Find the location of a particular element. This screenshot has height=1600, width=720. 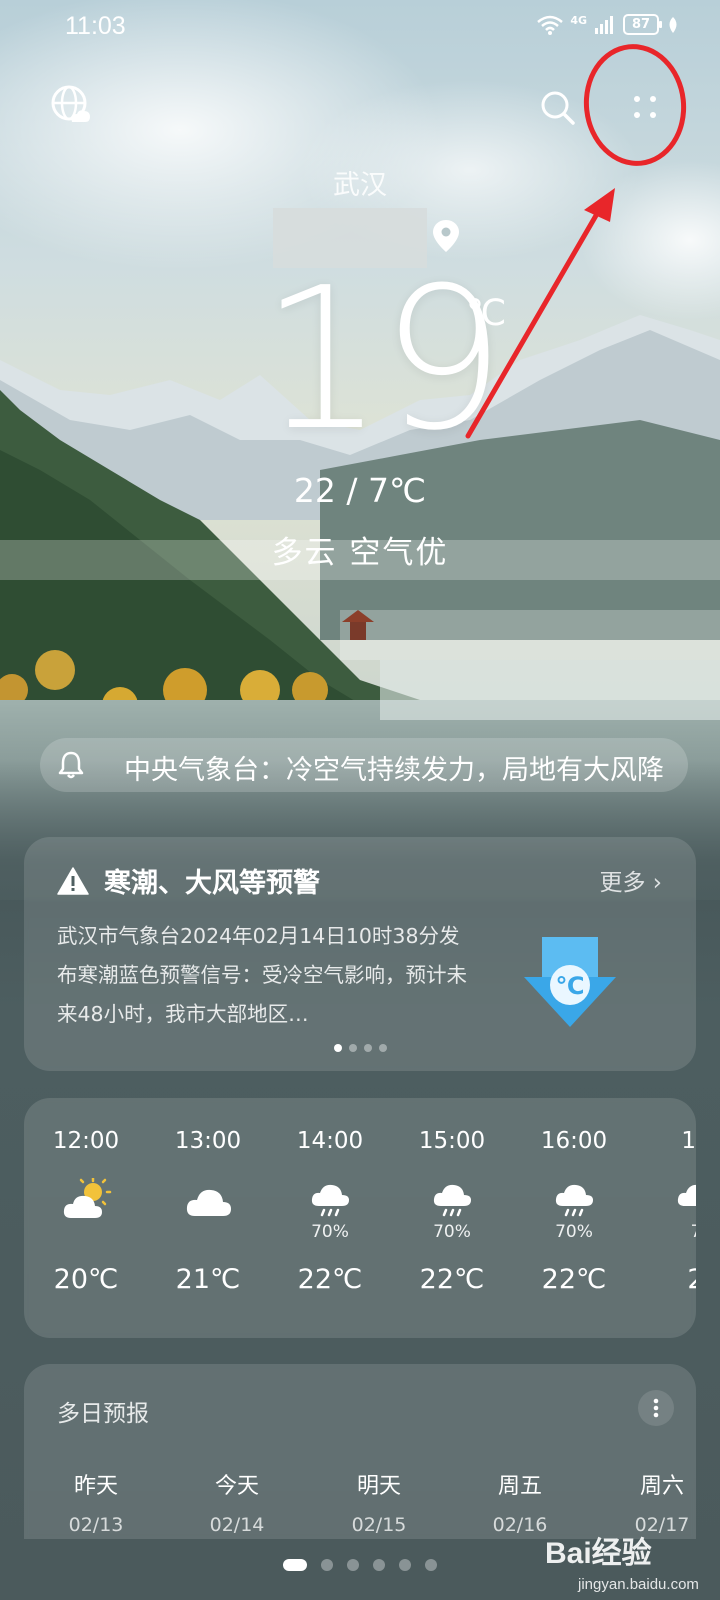

temperature-range: 22 / 7℃ is located at coordinates (360, 490).